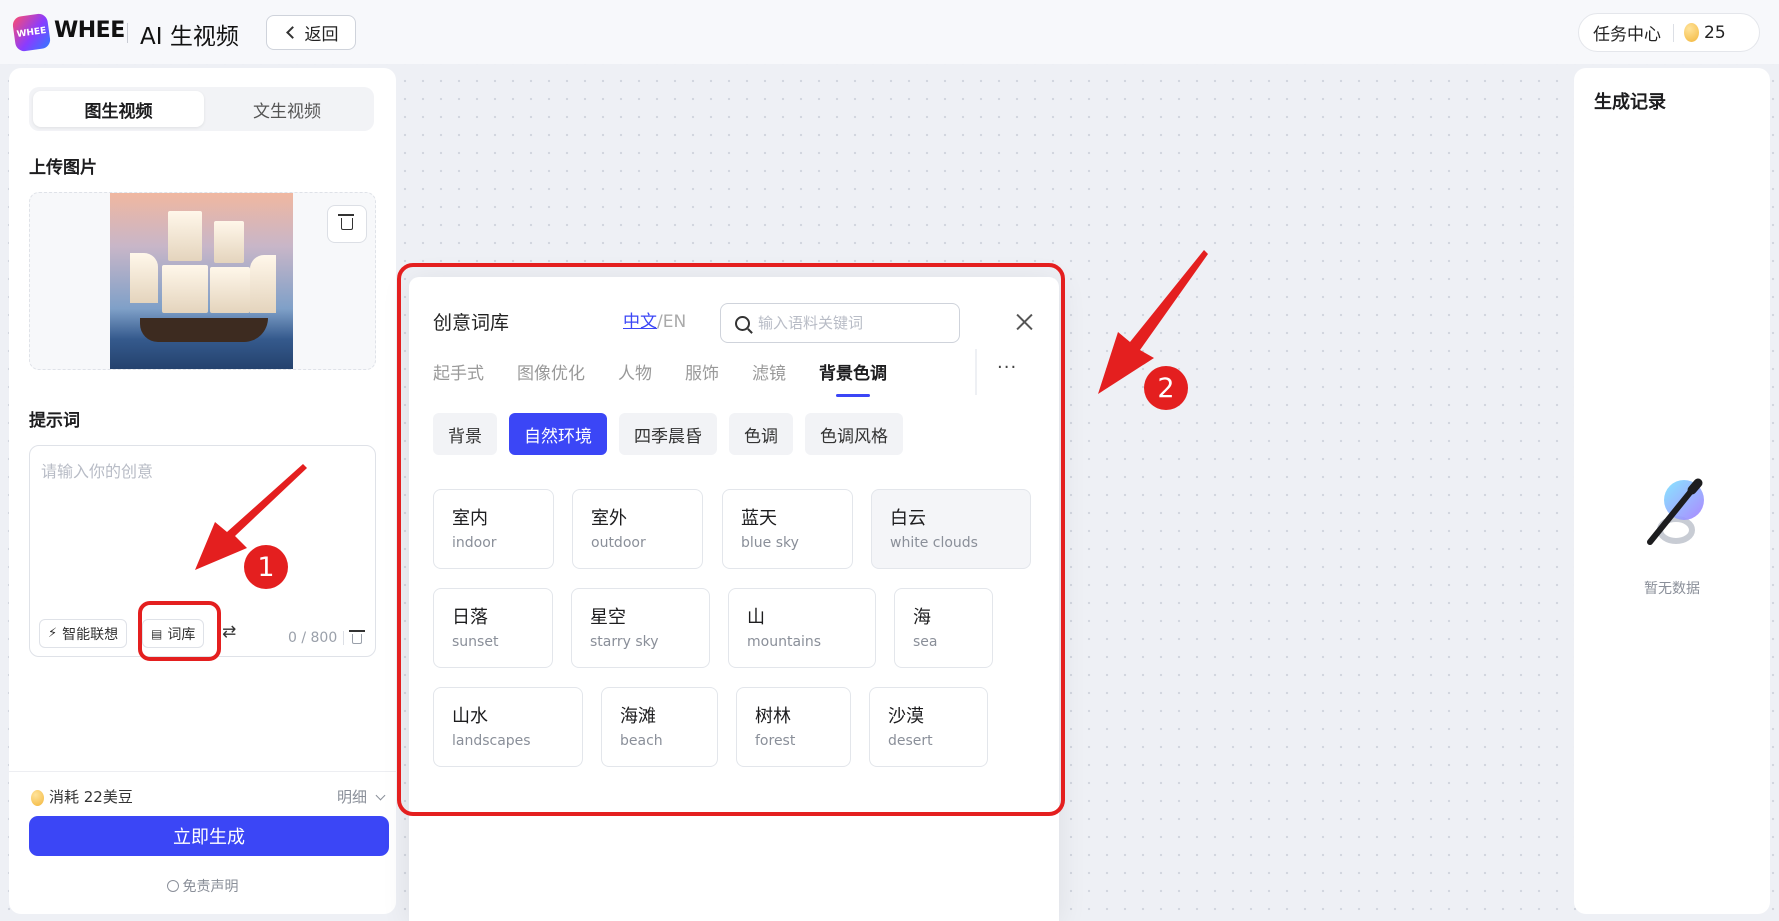 The width and height of the screenshot is (1779, 921). What do you see at coordinates (157, 633) in the screenshot?
I see `book-icon: ▤` at bounding box center [157, 633].